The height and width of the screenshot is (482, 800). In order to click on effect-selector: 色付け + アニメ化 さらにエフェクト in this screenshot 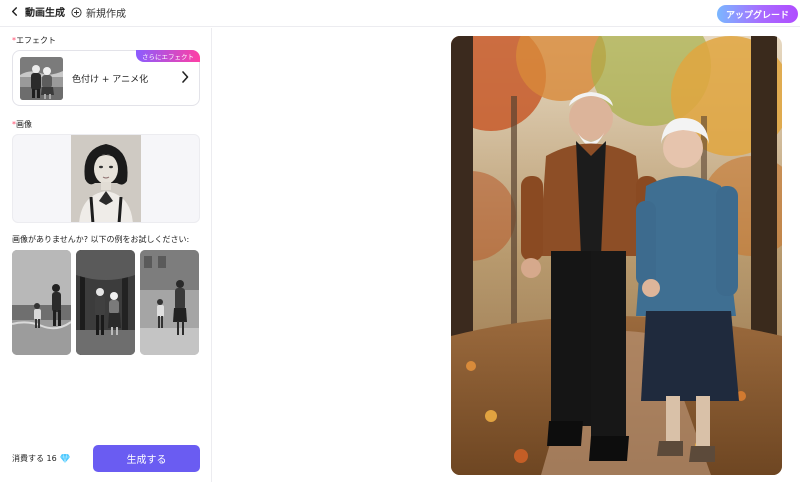, I will do `click(106, 78)`.